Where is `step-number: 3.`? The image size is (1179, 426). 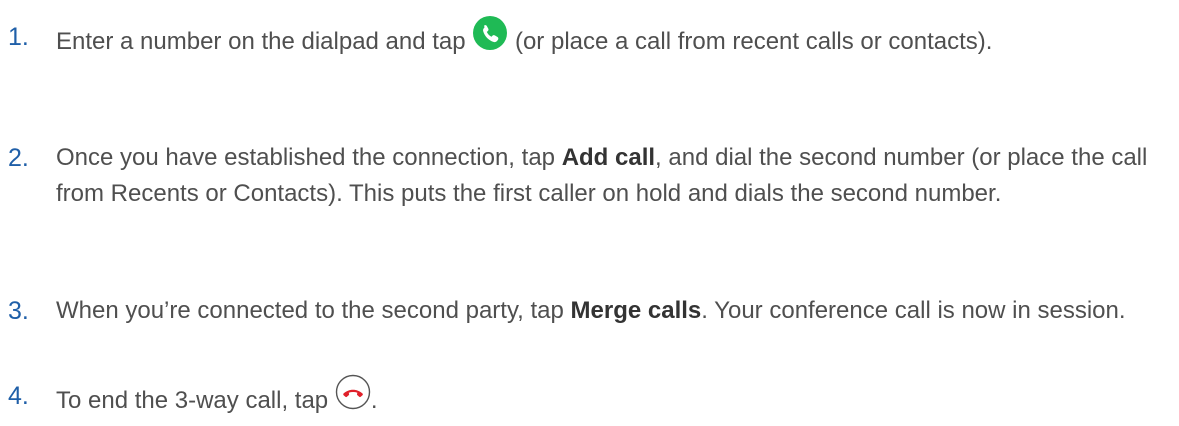 step-number: 3. is located at coordinates (18, 311).